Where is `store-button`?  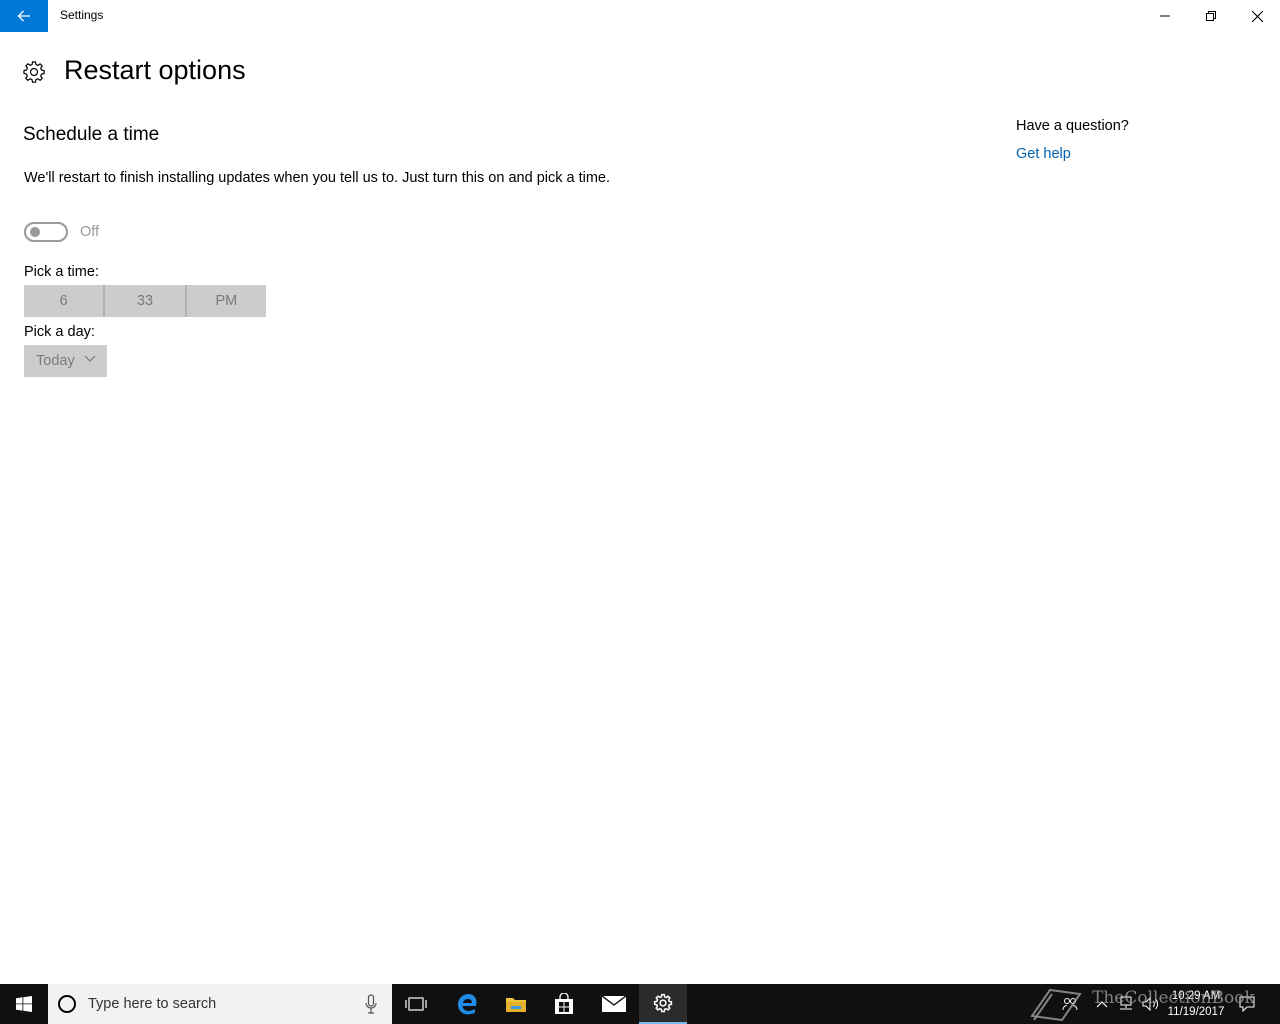
store-button is located at coordinates (564, 1004).